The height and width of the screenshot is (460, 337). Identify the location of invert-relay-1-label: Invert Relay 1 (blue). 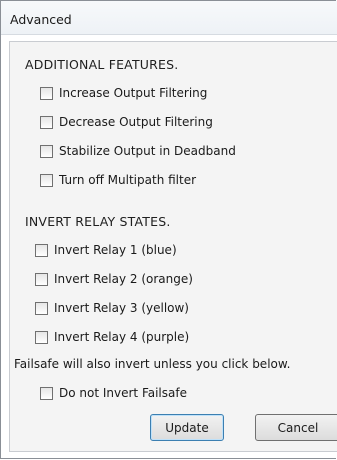
(115, 250).